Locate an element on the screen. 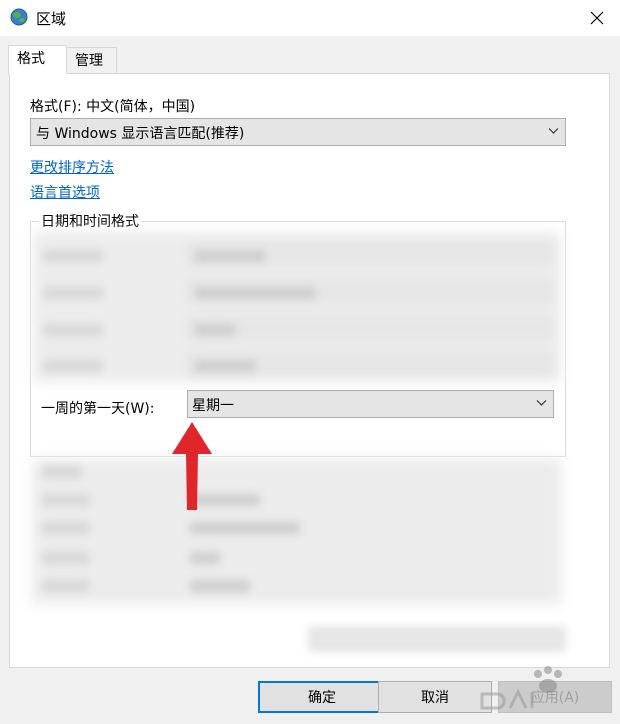  first-day-label: 一周的第一天(W): is located at coordinates (98, 409).